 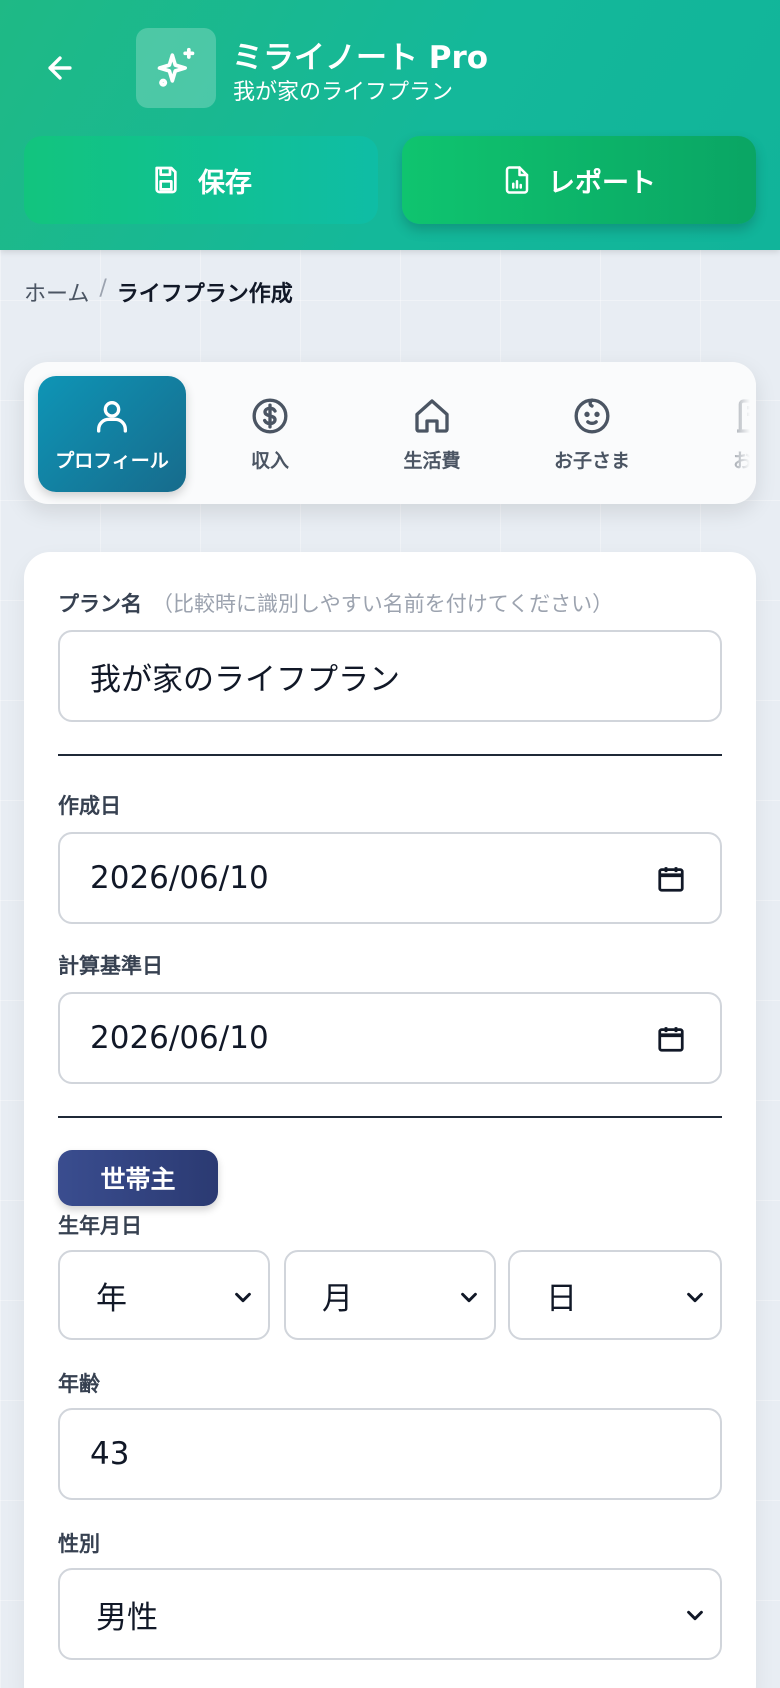 I want to click on section-tabs: プロフィール 収入 生活費 お子さま お住, so click(x=390, y=433).